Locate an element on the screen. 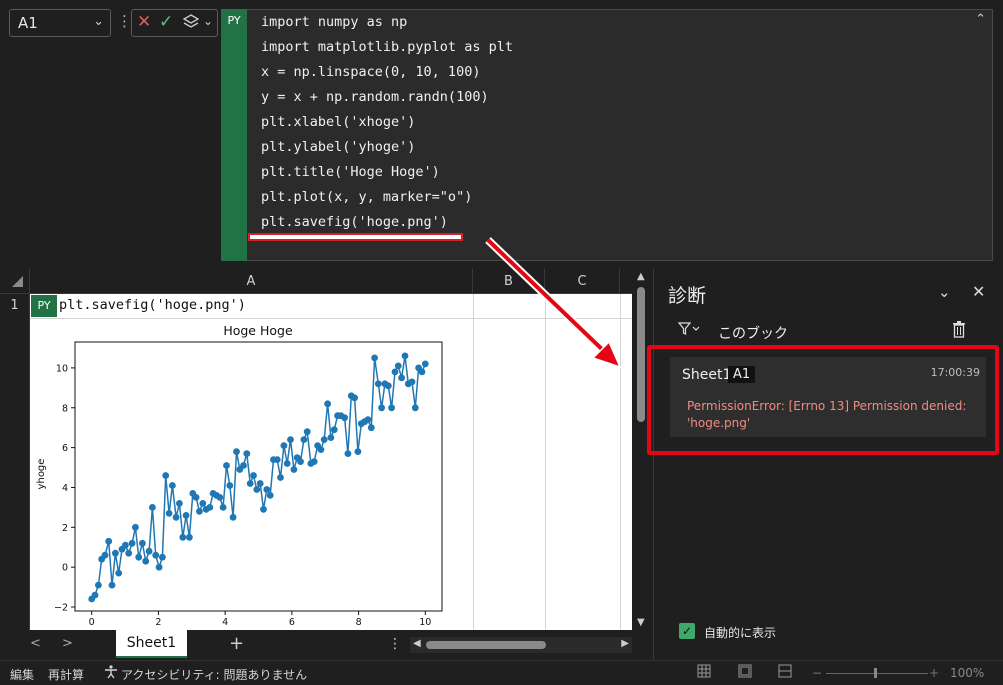  zoom-slider is located at coordinates (877, 673).